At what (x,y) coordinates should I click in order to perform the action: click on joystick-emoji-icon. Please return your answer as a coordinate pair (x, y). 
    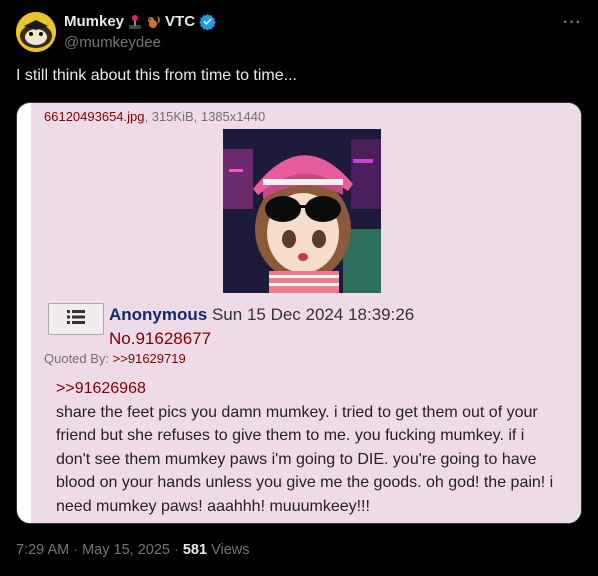
    Looking at the image, I should click on (135, 22).